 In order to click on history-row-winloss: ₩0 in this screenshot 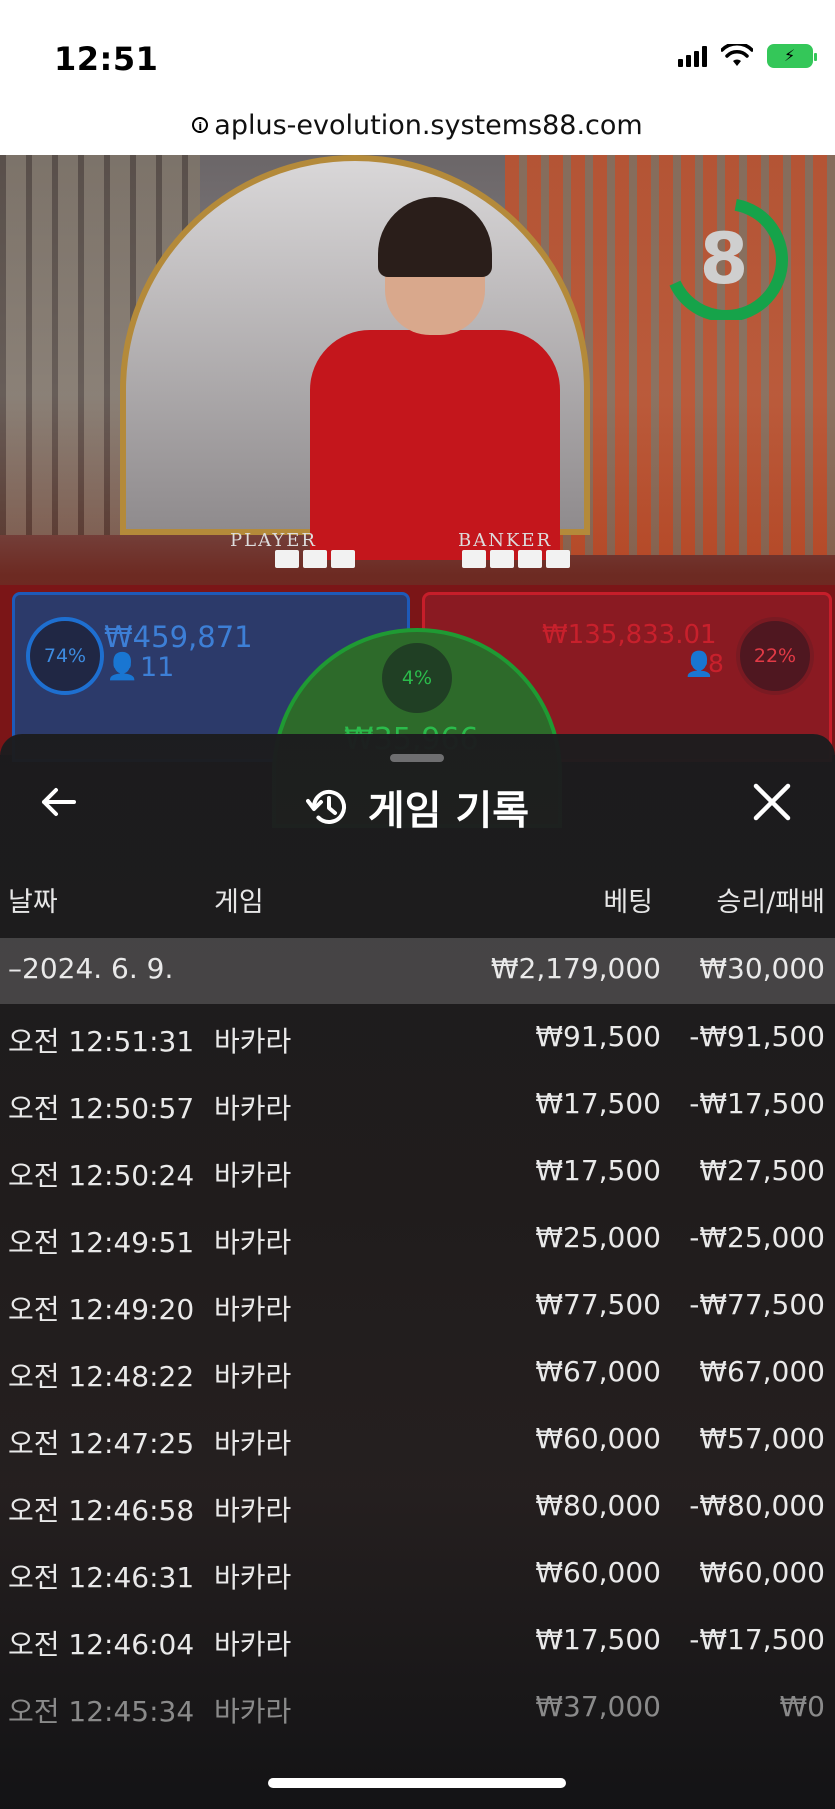, I will do `click(802, 1706)`.